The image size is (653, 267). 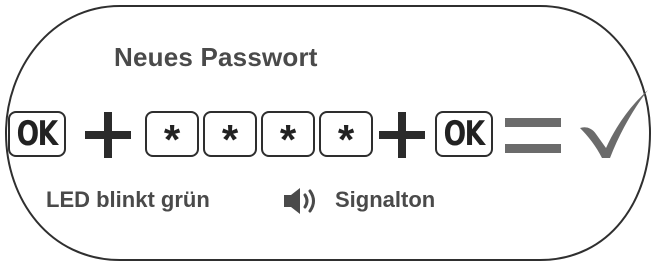 I want to click on speaker-icon, so click(x=299, y=201).